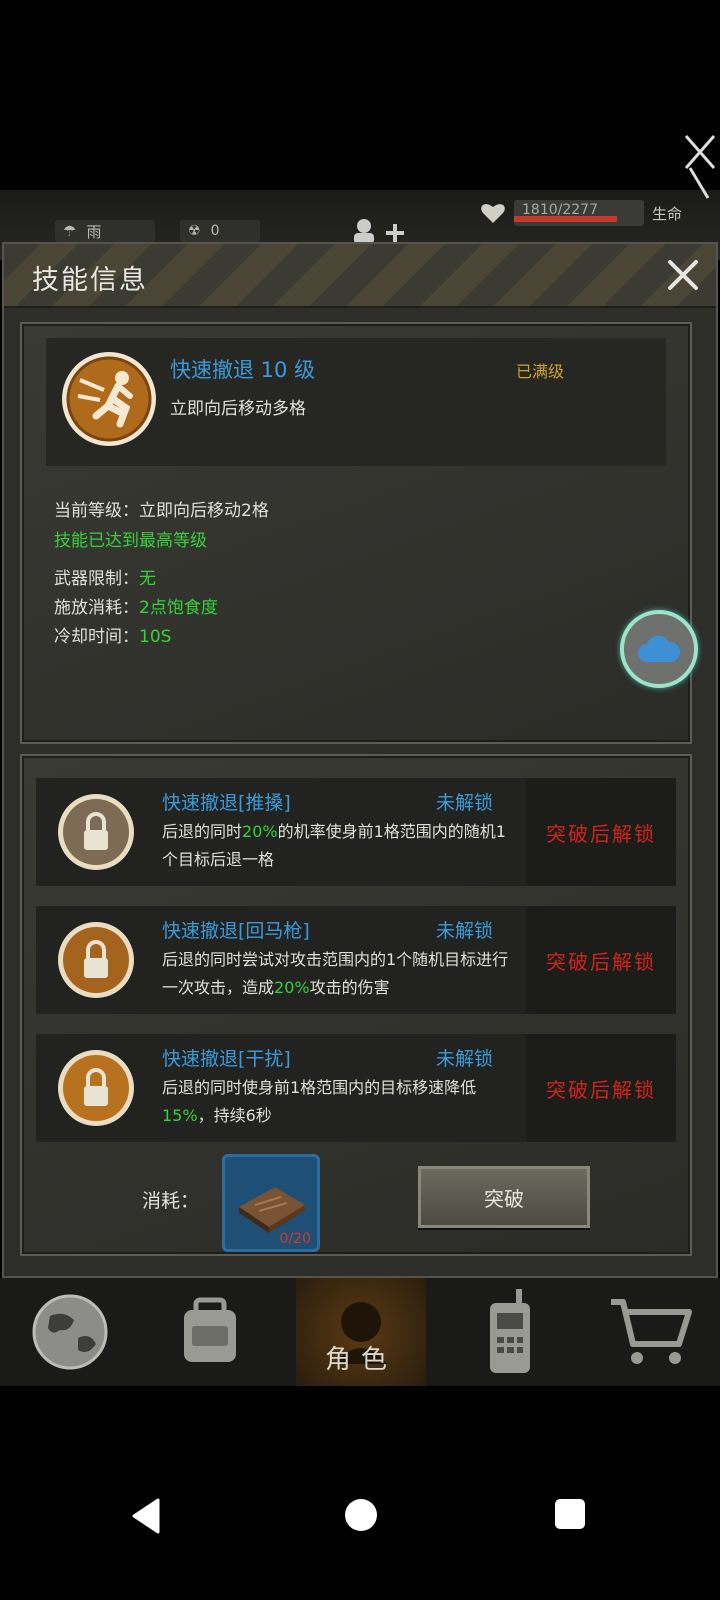  I want to click on breakthrough-button: 突破, so click(504, 1197).